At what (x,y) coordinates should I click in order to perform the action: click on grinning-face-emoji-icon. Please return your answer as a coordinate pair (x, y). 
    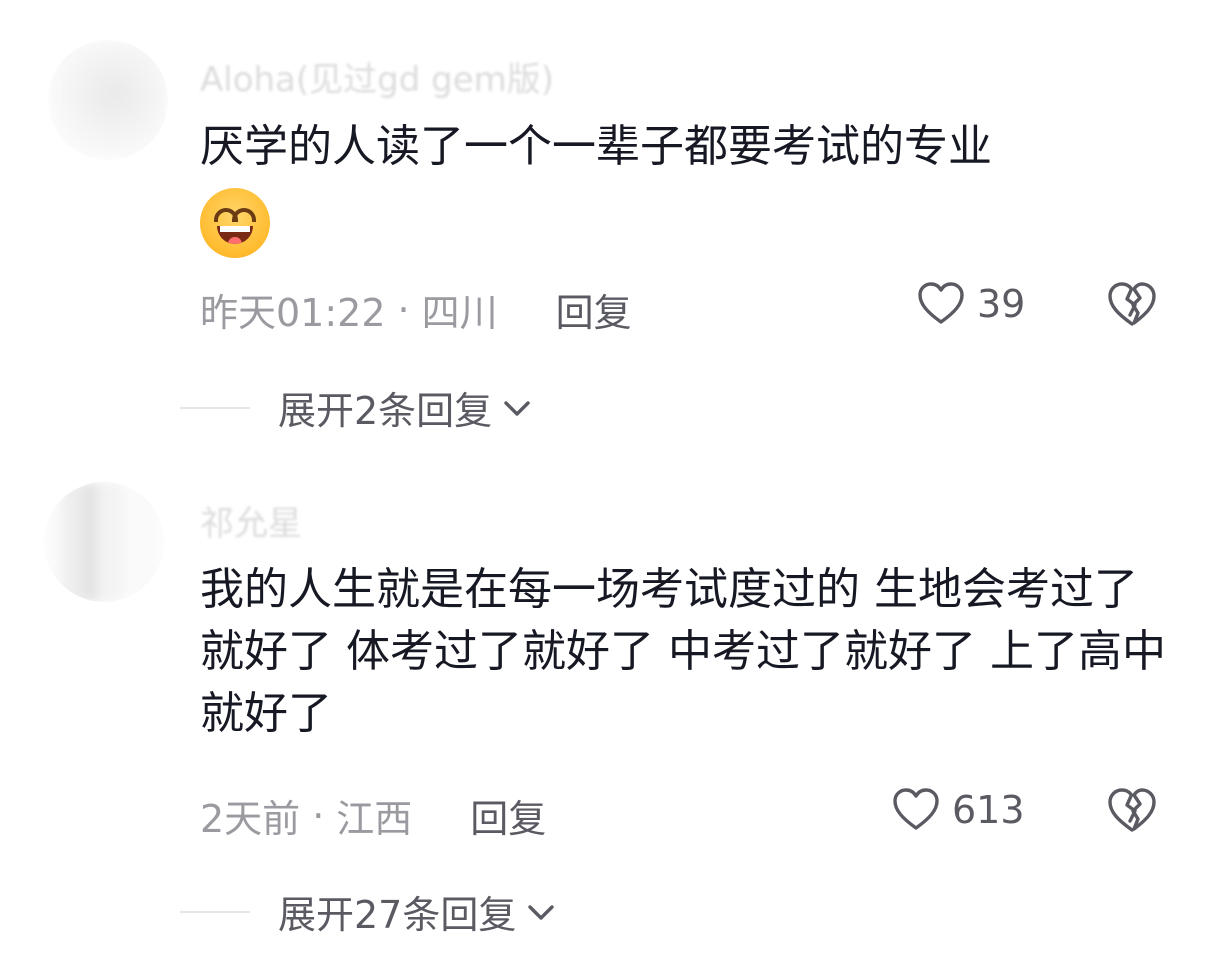
    Looking at the image, I should click on (235, 223).